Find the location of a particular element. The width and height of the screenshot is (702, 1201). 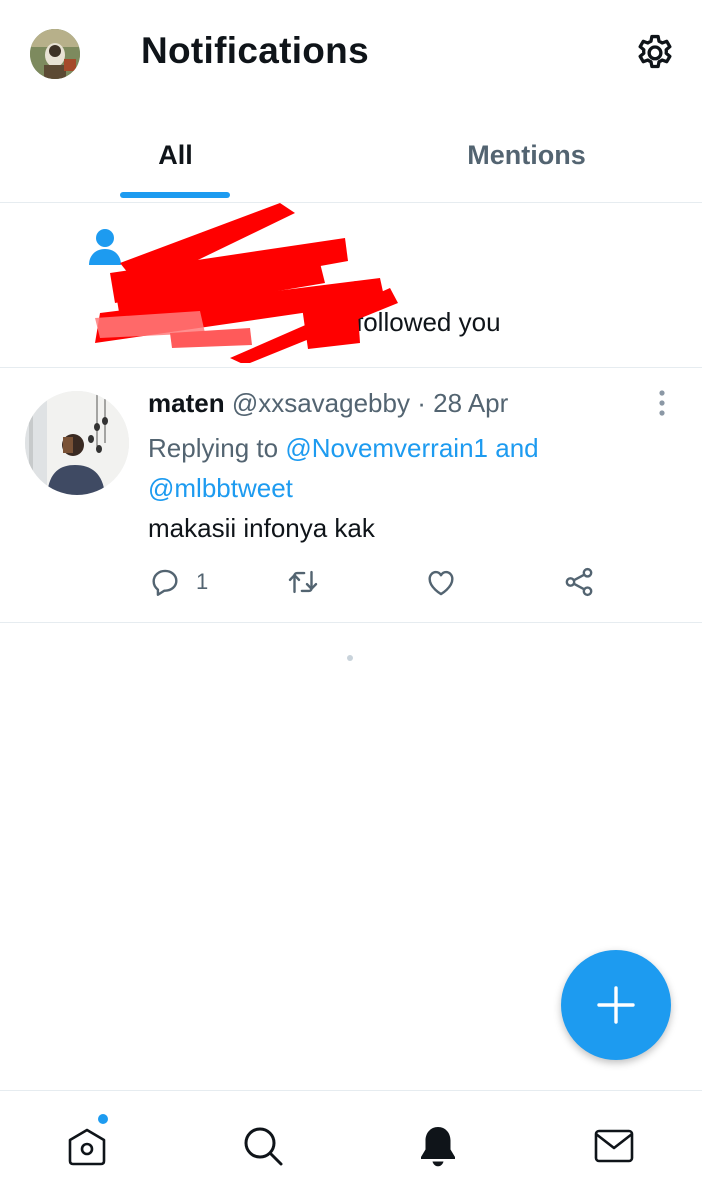

like-button is located at coordinates (441, 582).